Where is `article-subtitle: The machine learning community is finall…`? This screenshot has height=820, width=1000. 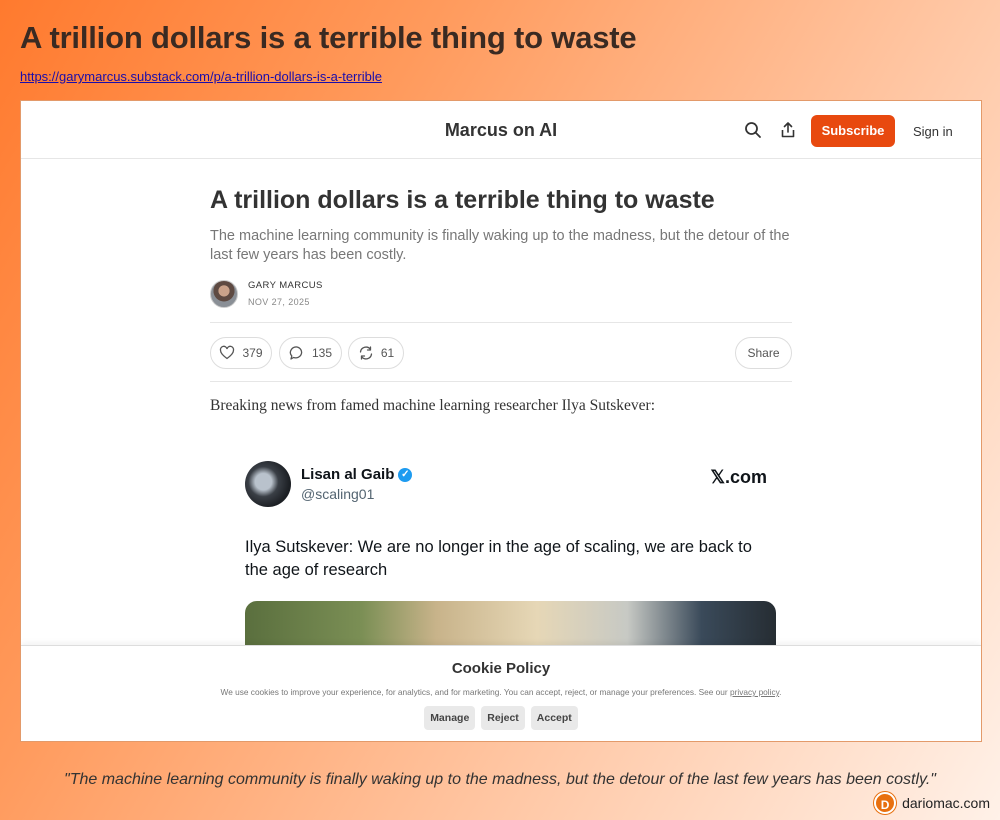 article-subtitle: The machine learning community is finall… is located at coordinates (500, 245).